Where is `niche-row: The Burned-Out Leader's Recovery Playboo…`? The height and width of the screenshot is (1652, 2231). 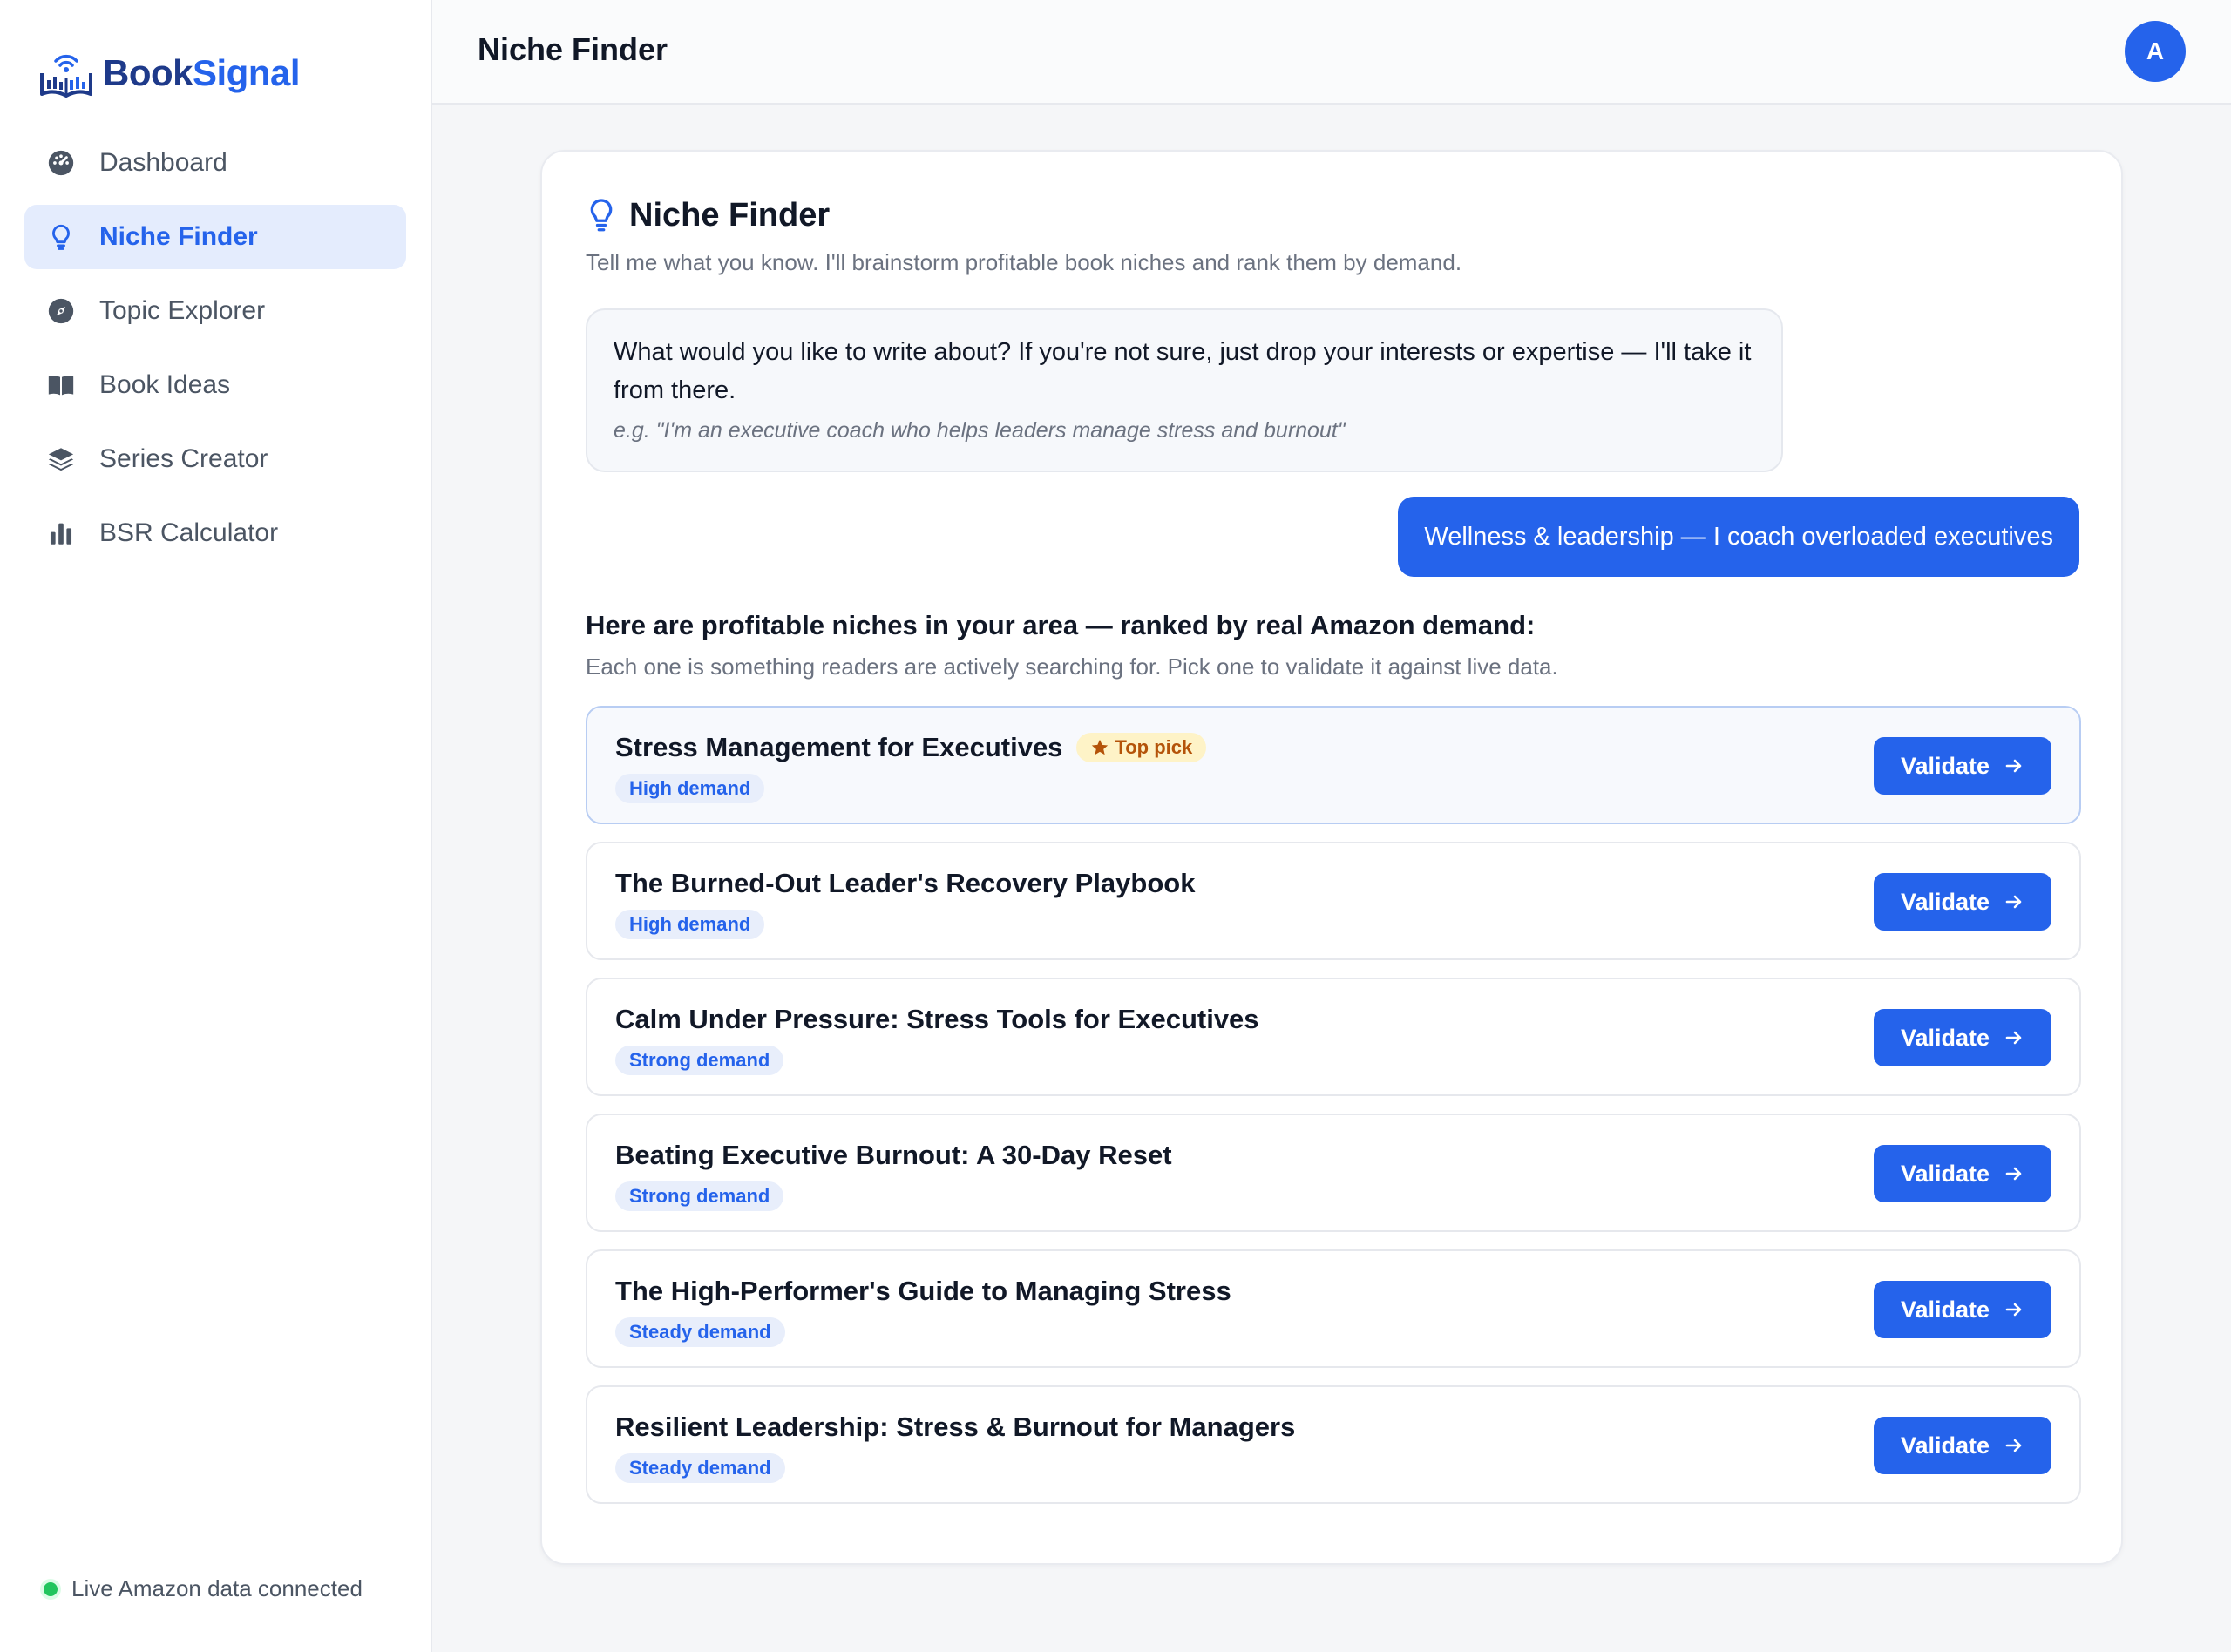 niche-row: The Burned-Out Leader's Recovery Playboo… is located at coordinates (1333, 901).